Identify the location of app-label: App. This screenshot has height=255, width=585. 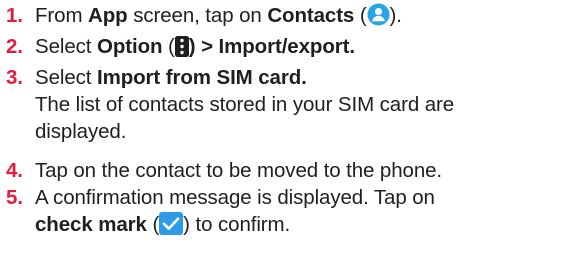
(108, 15).